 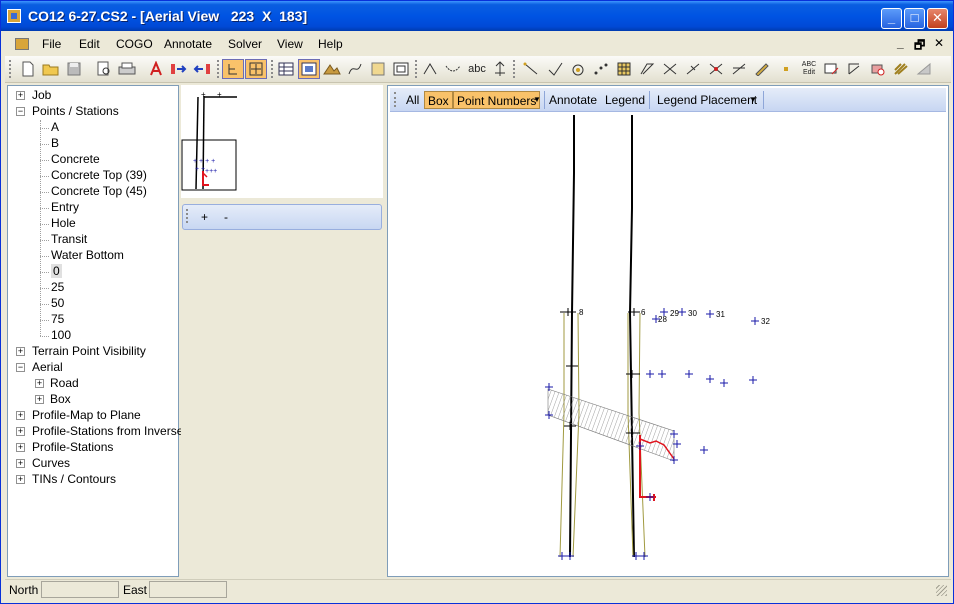 I want to click on overview-map: + + + + + + + + +++, so click(x=282, y=141).